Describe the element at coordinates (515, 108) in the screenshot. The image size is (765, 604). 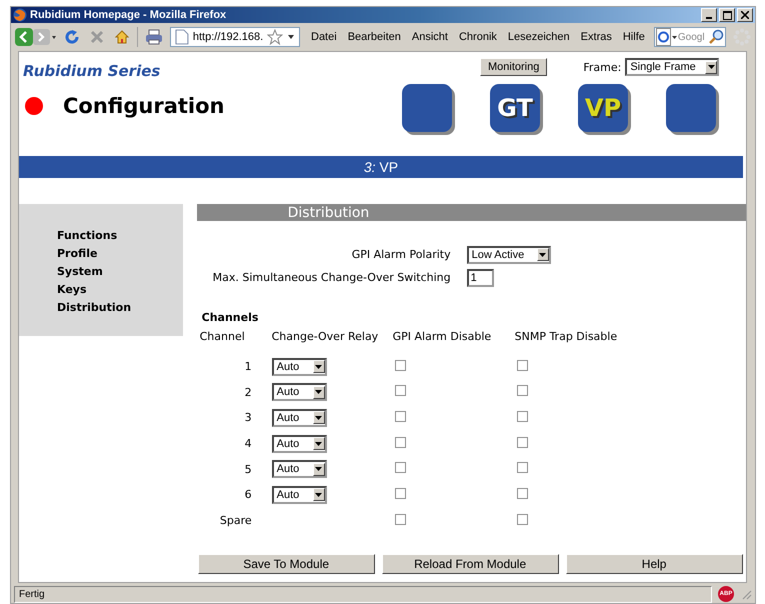
I see `module-tile-button: GT` at that location.